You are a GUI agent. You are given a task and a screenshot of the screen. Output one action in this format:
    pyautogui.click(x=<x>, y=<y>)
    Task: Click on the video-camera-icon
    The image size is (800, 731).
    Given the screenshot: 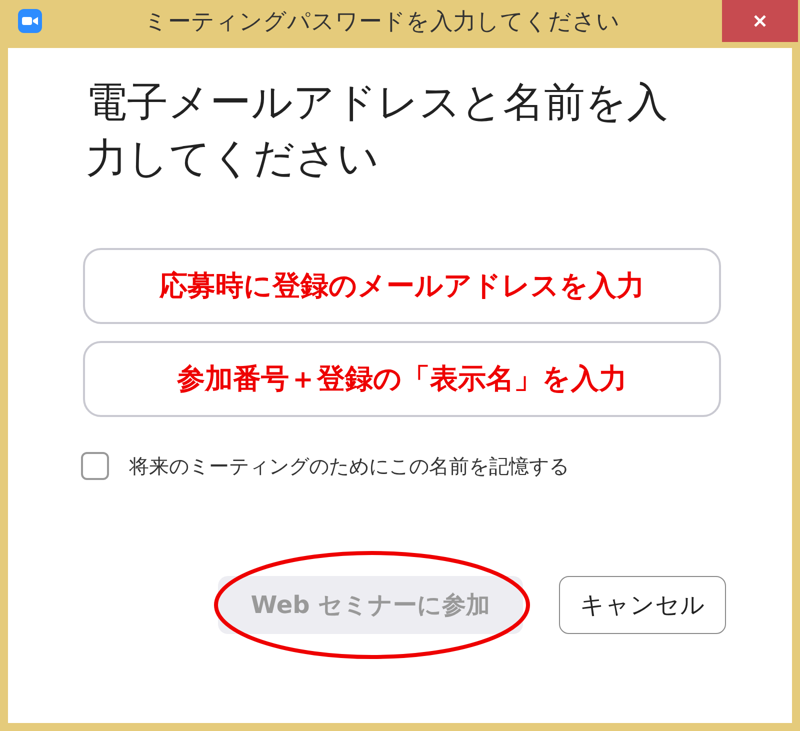 What is the action you would take?
    pyautogui.click(x=30, y=21)
    